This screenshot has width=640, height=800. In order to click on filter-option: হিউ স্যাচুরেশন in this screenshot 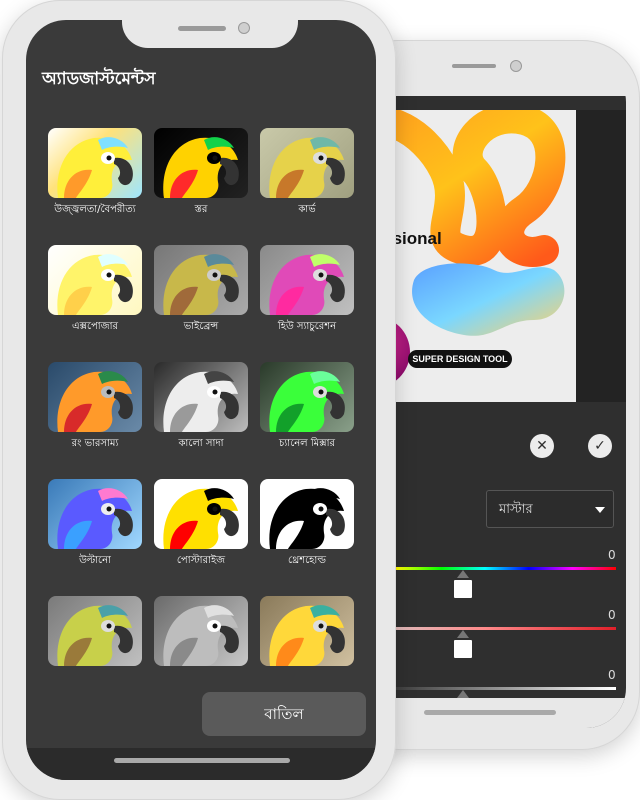, I will do `click(307, 290)`.